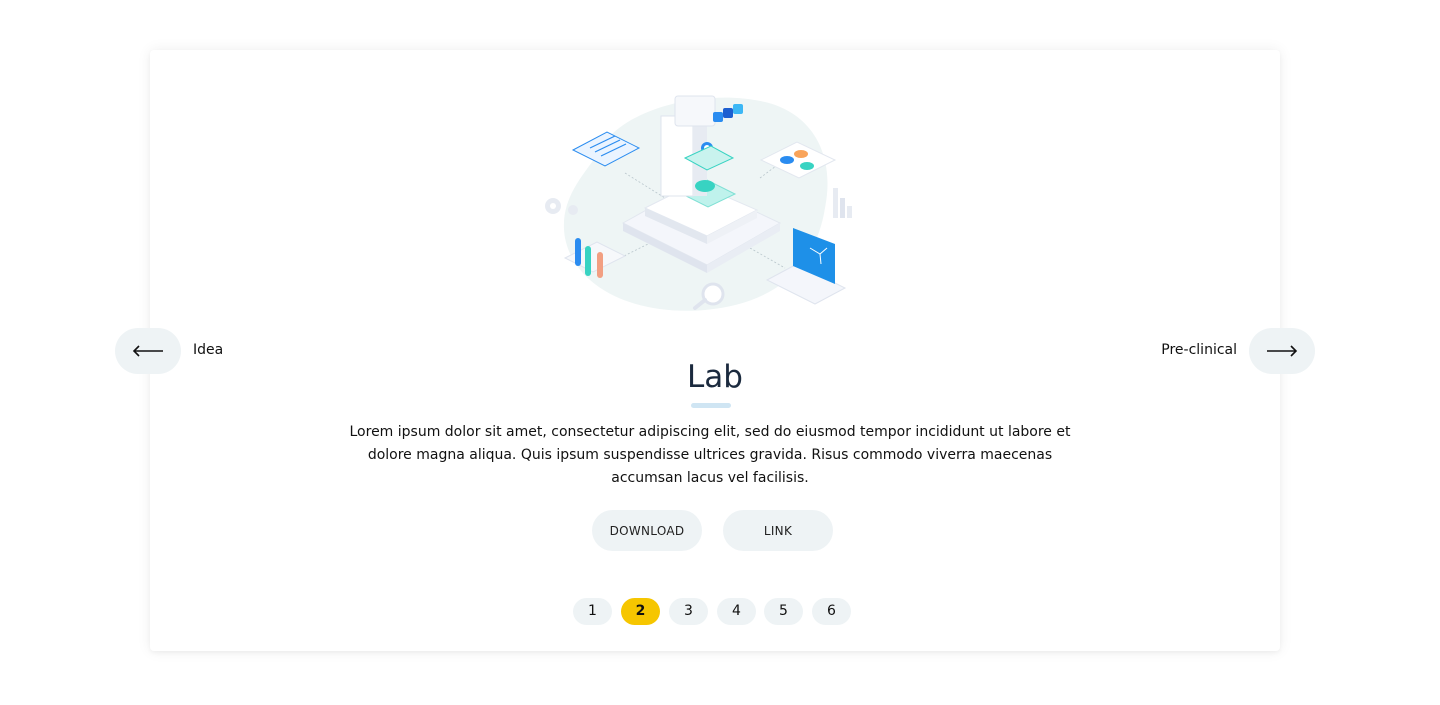 The image size is (1440, 705). What do you see at coordinates (647, 530) in the screenshot?
I see `download-button: DOWNLOAD` at bounding box center [647, 530].